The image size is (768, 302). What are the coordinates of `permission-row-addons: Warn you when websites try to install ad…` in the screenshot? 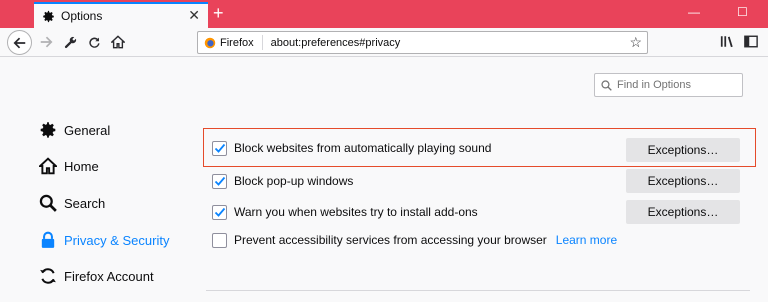 It's located at (345, 212).